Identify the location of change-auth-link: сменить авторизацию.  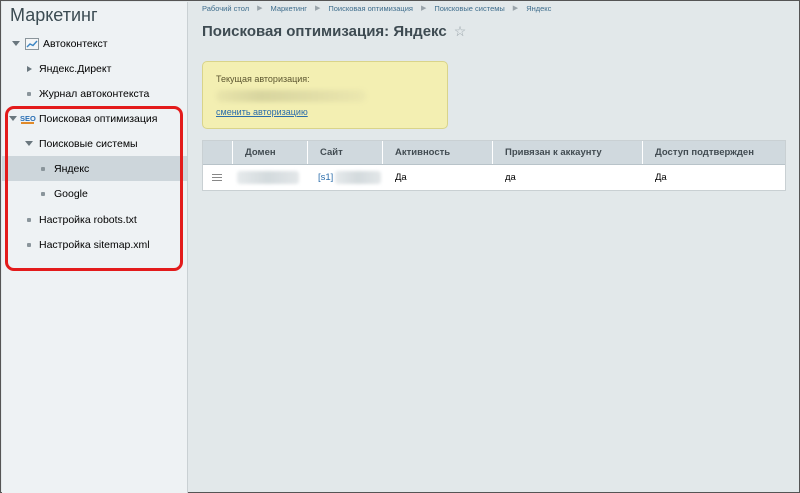
(262, 112).